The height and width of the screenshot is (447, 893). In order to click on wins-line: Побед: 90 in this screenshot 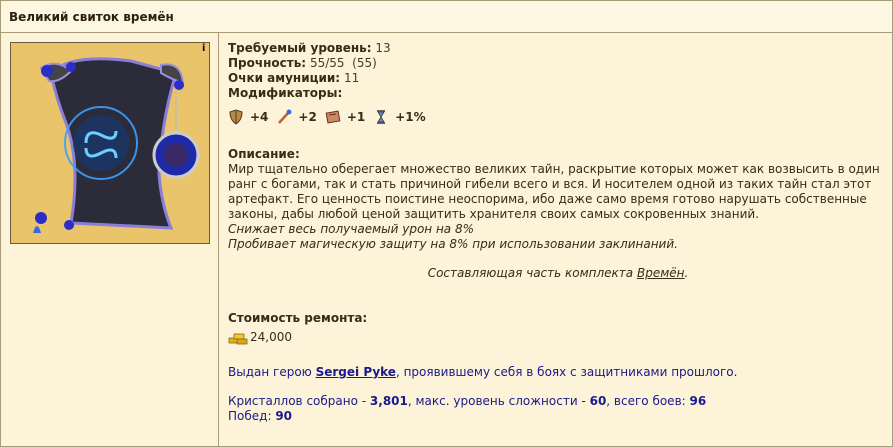, I will do `click(467, 416)`.